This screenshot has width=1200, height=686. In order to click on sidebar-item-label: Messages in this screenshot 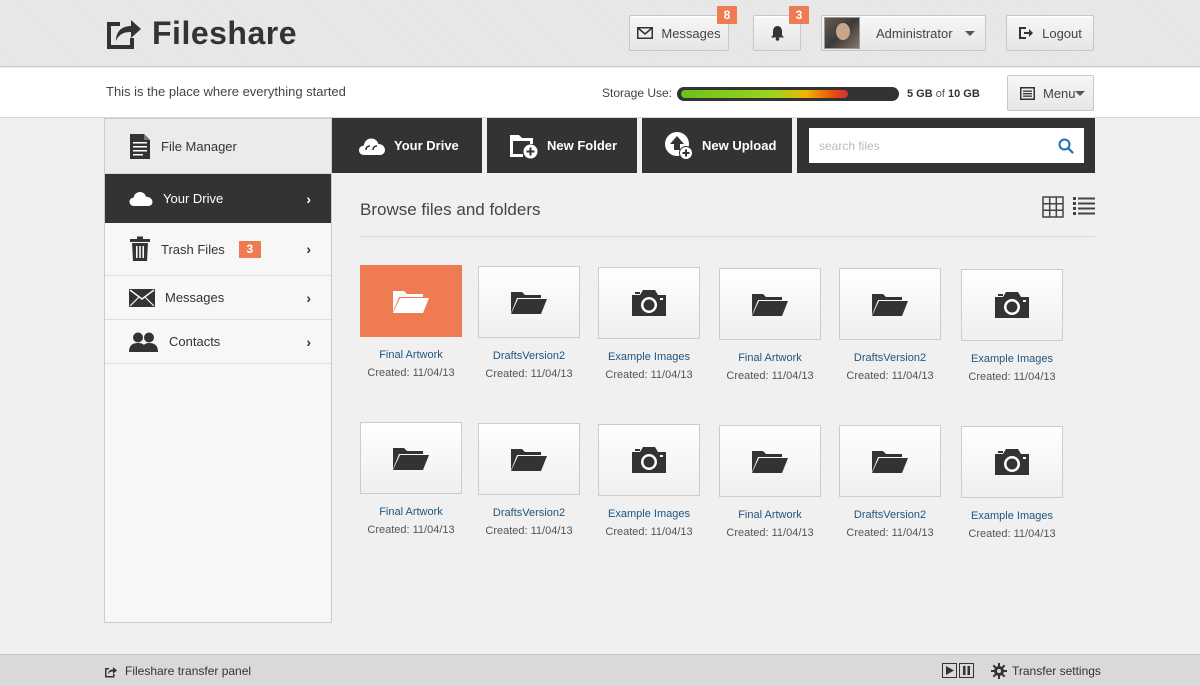, I will do `click(195, 297)`.